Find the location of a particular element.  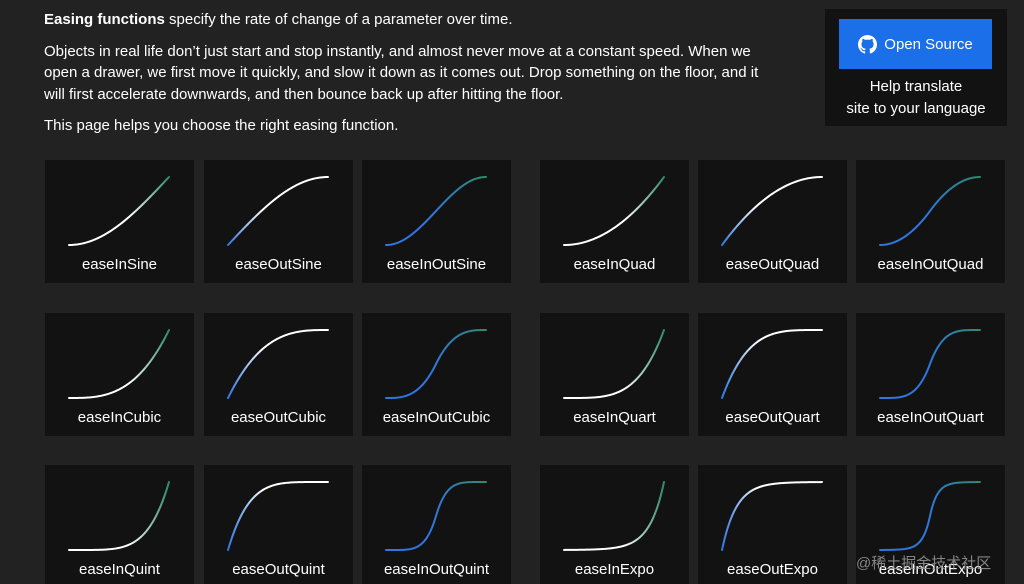

easing-path-easeInOutSine is located at coordinates (436, 211).